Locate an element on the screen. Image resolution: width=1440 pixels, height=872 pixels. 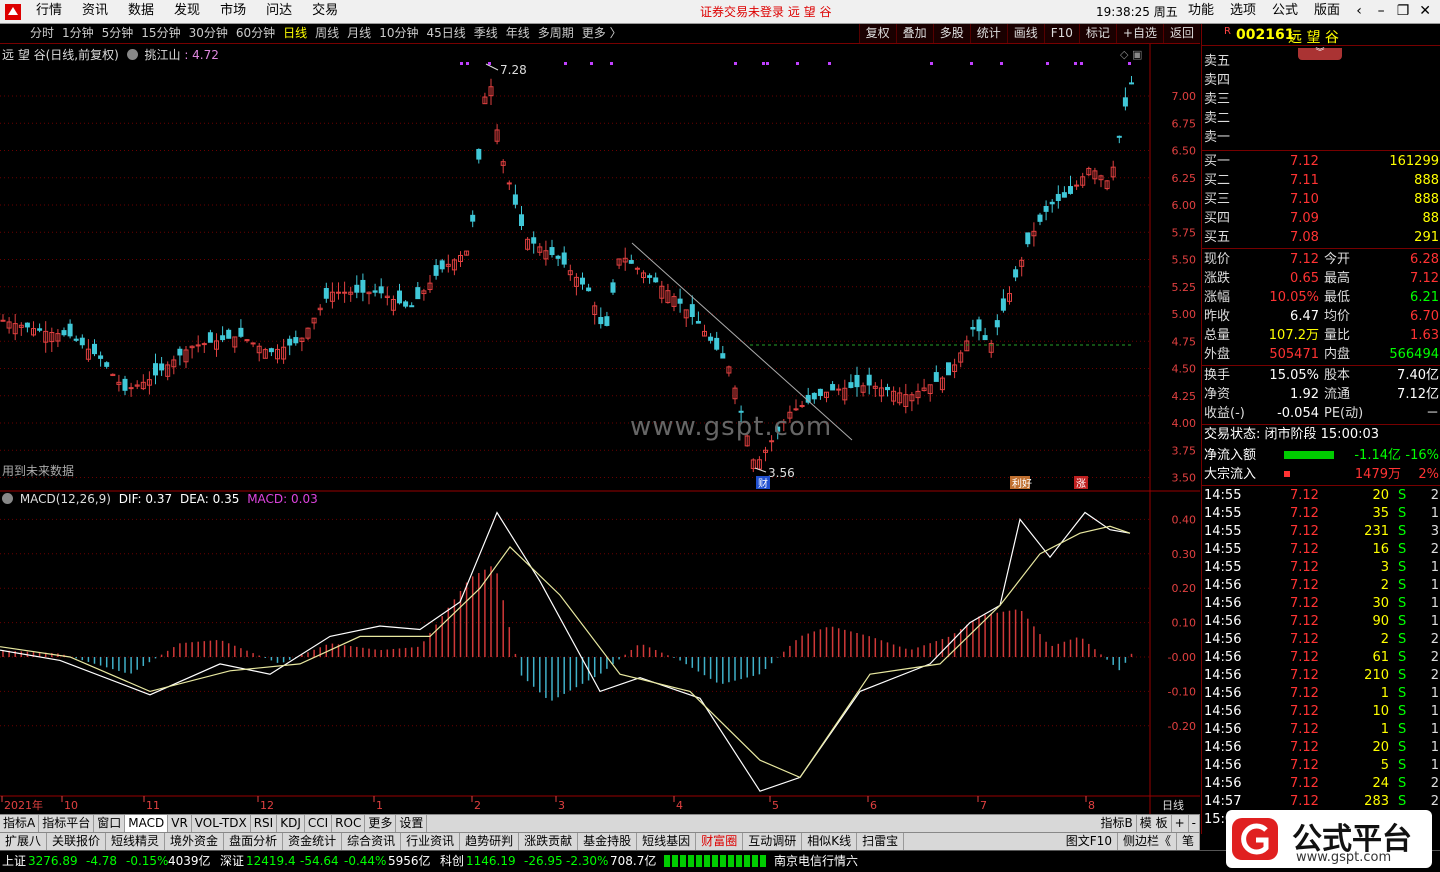
tool-0: 复权 is located at coordinates (877, 33).